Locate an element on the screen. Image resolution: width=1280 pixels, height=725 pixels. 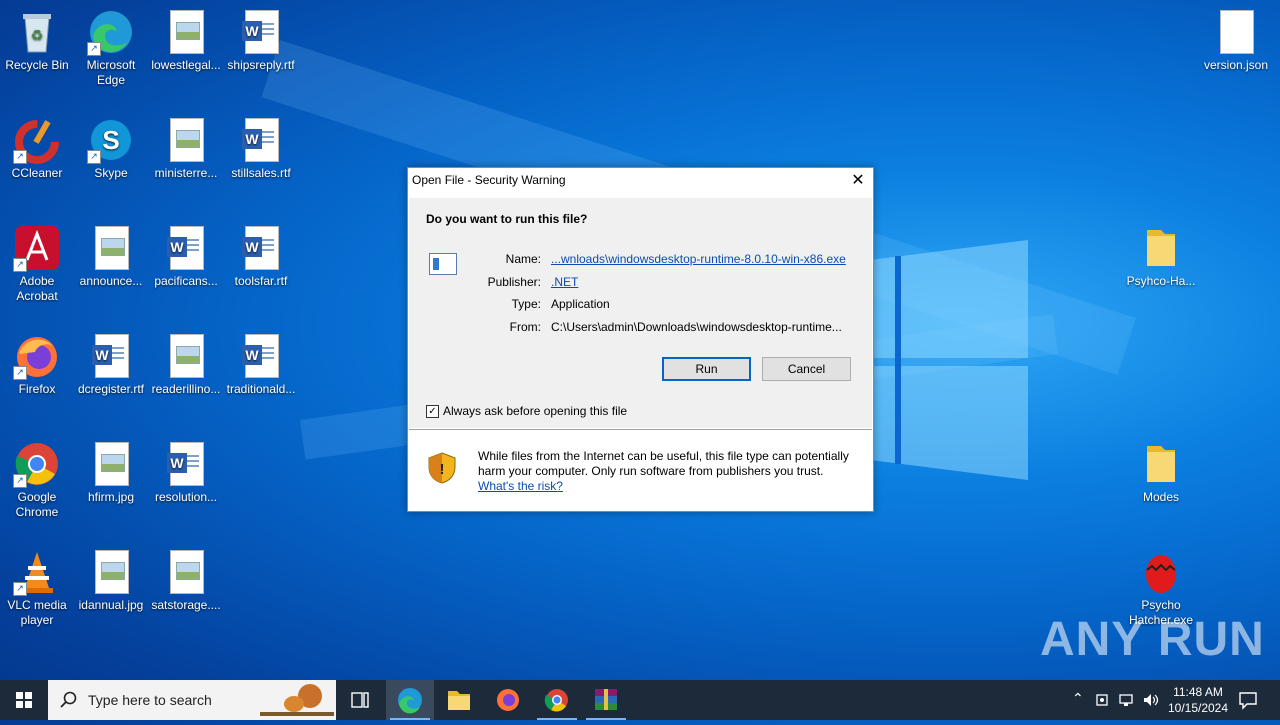
desktop-icon-label: Modes is located at coordinates (1161, 497).